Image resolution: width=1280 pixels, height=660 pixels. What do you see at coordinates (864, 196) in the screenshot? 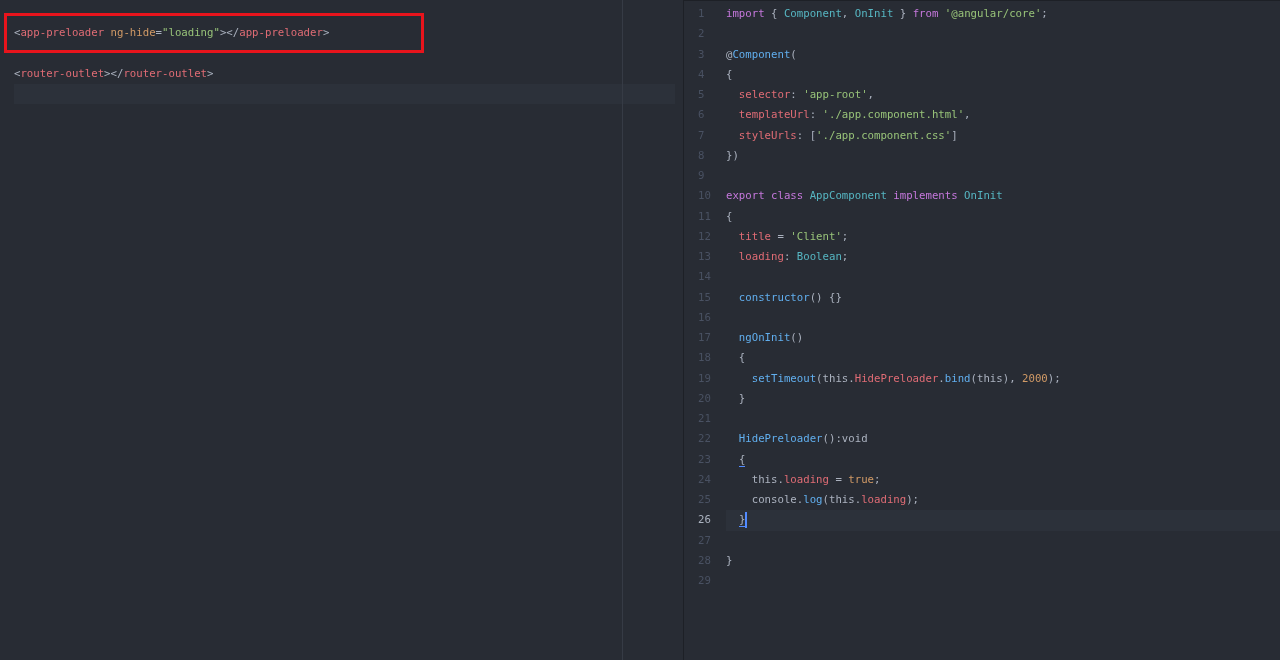
I see `code-line: export class AppComponent implements OnInit` at bounding box center [864, 196].